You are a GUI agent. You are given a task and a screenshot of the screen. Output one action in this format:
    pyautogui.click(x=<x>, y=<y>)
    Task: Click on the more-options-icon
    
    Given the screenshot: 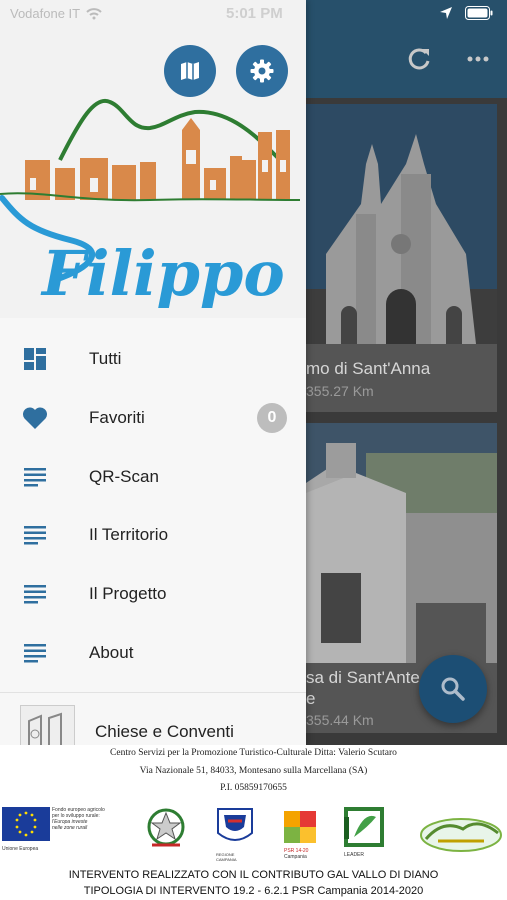 What is the action you would take?
    pyautogui.click(x=478, y=59)
    